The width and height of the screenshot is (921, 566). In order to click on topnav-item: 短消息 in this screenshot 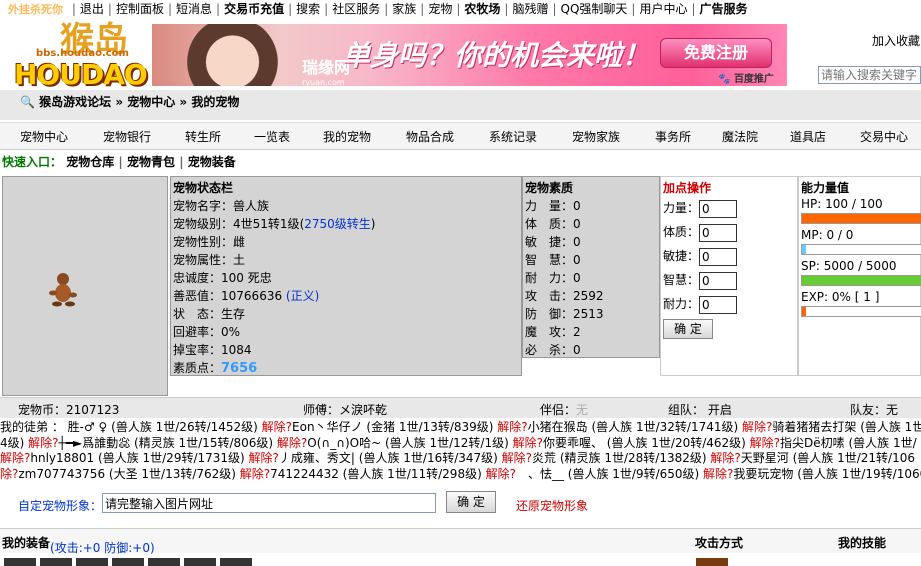, I will do `click(194, 9)`.